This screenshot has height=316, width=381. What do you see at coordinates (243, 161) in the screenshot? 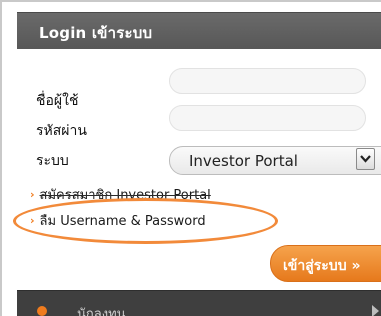
I see `system-select-value: Investor Portal` at bounding box center [243, 161].